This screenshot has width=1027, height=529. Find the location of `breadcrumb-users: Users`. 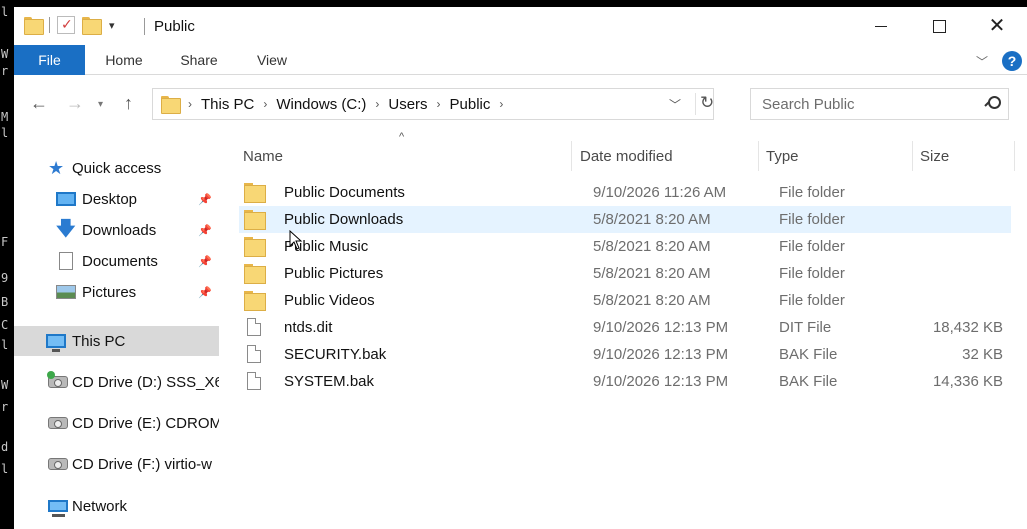

breadcrumb-users: Users is located at coordinates (407, 104).